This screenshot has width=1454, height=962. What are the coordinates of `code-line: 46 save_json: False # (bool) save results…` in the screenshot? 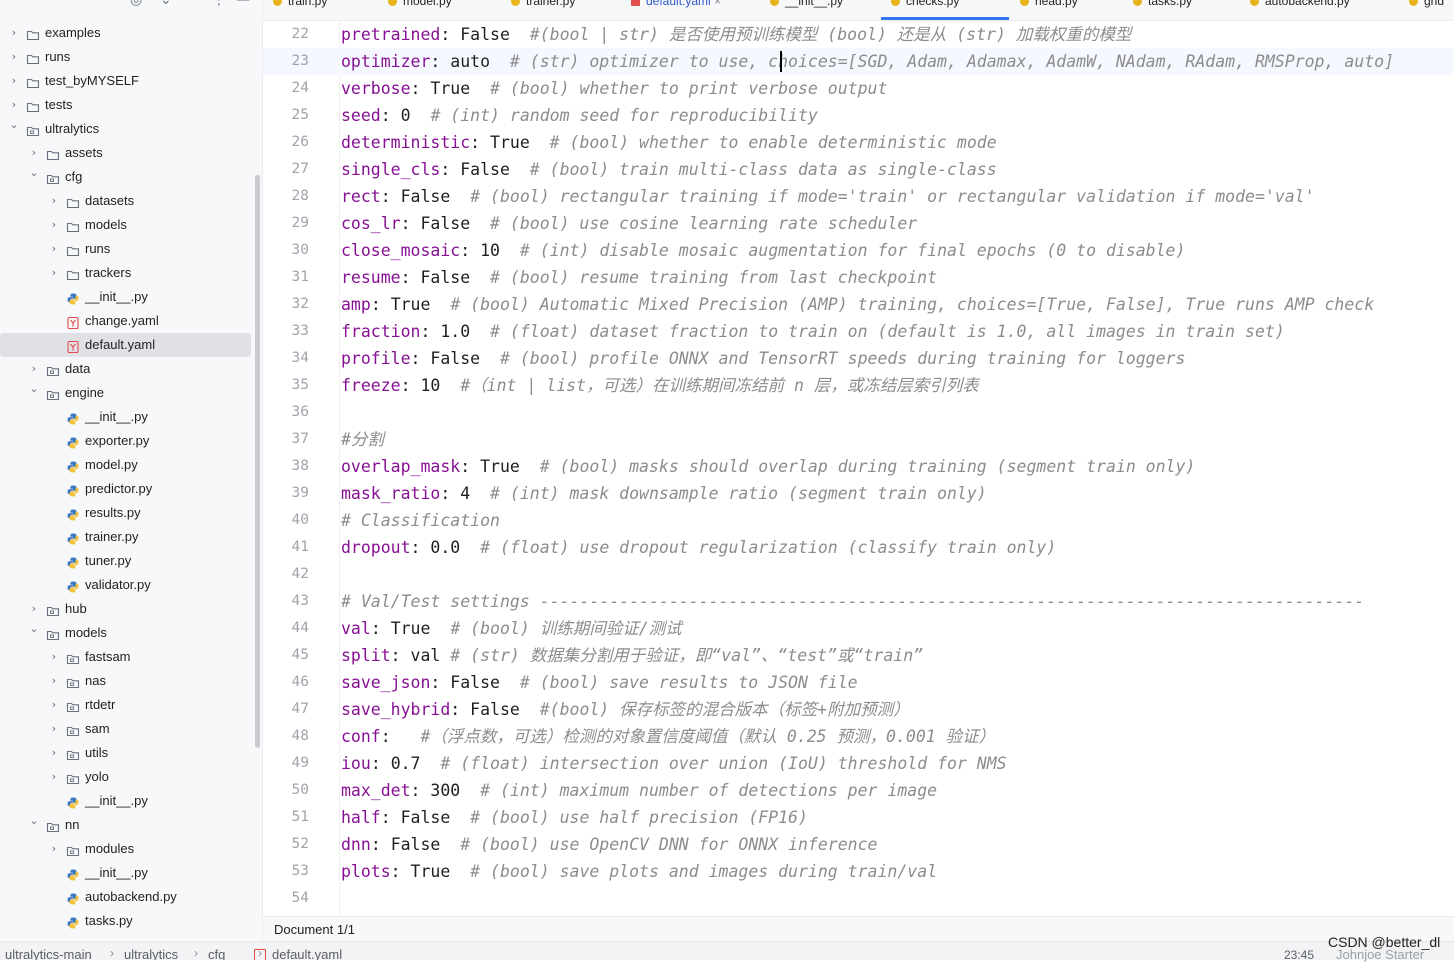 It's located at (858, 682).